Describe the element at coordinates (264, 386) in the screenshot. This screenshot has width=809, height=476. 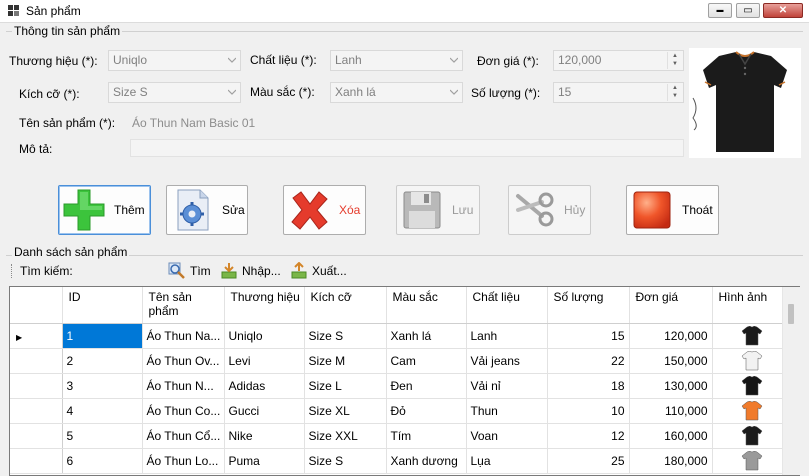
I see `cell-brand: Adidas` at that location.